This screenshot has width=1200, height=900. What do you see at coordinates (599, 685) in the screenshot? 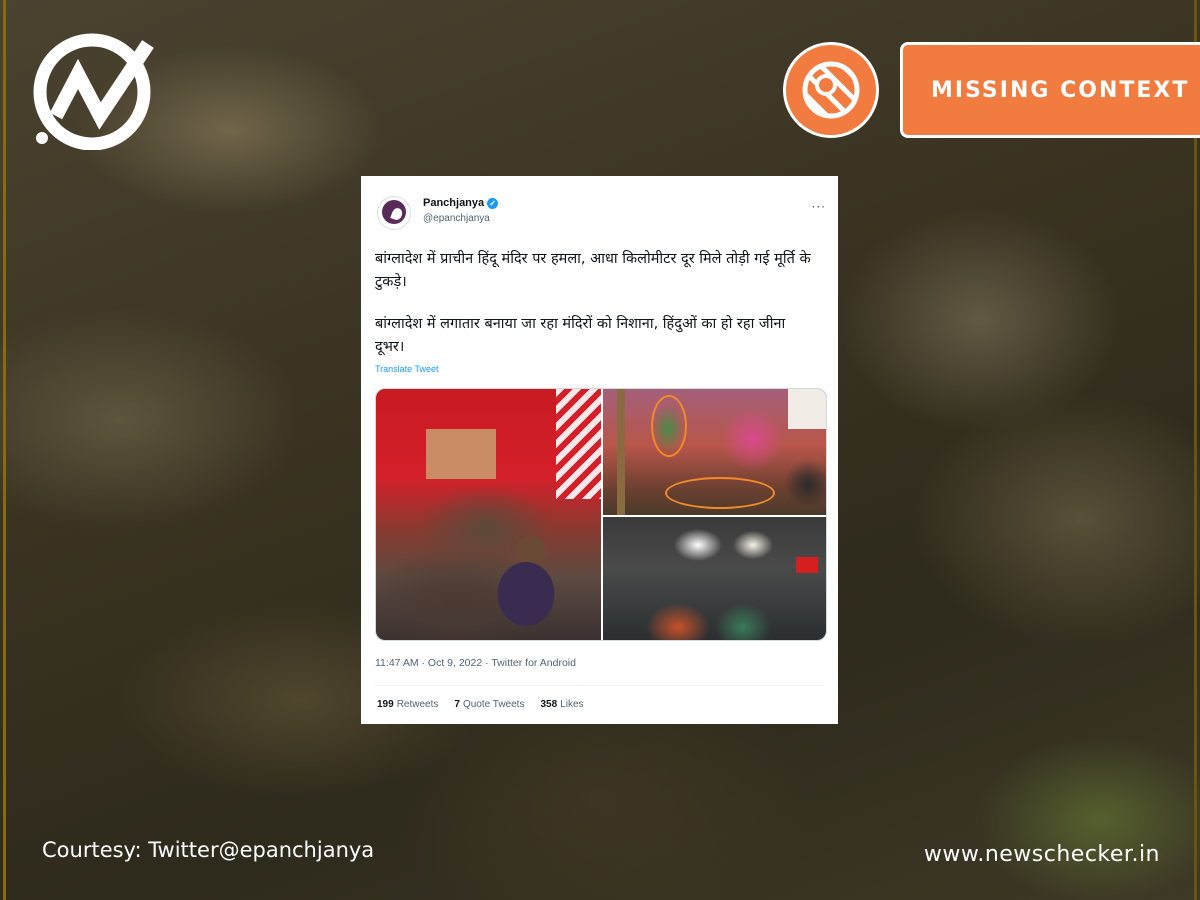
I see `divider` at bounding box center [599, 685].